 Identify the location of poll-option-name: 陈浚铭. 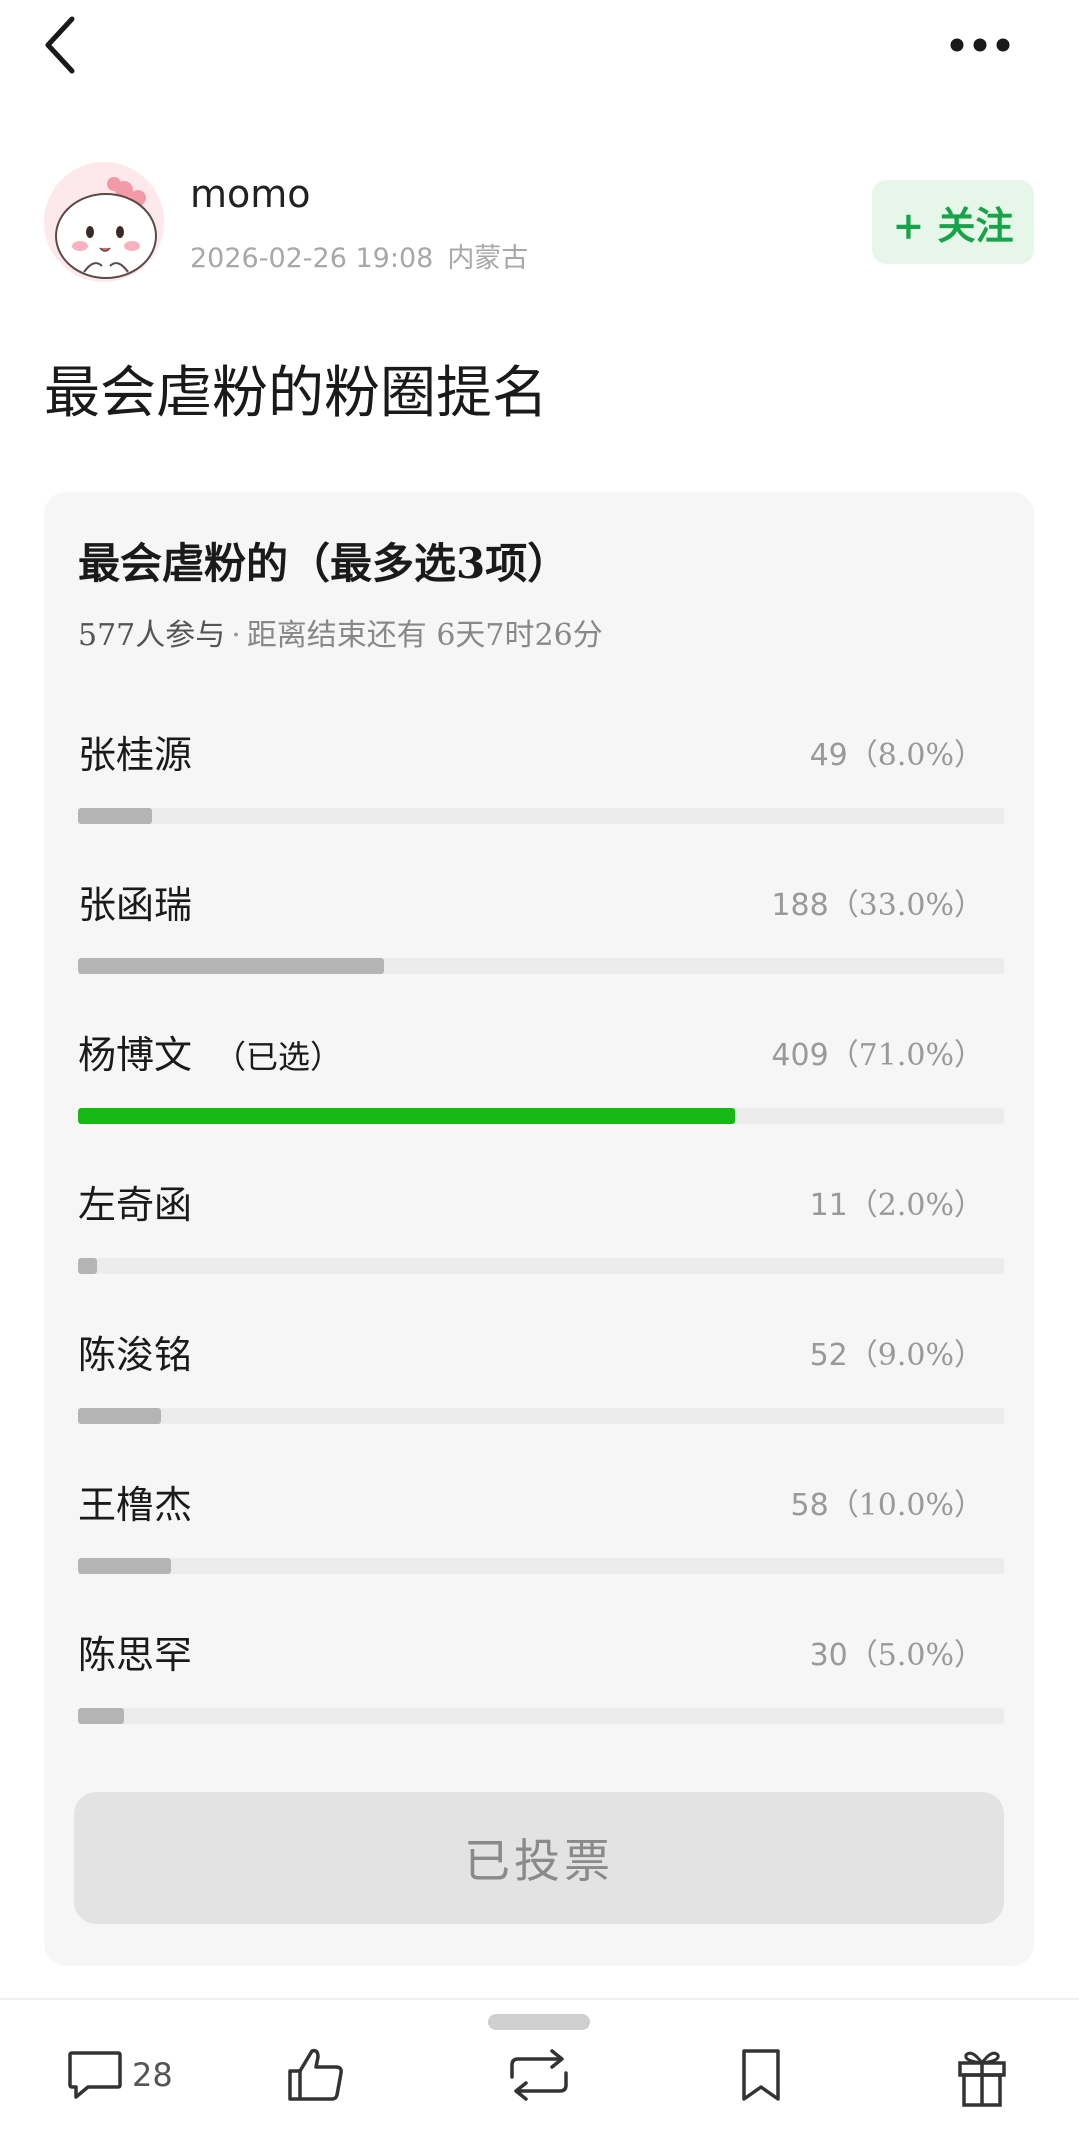
(135, 1355).